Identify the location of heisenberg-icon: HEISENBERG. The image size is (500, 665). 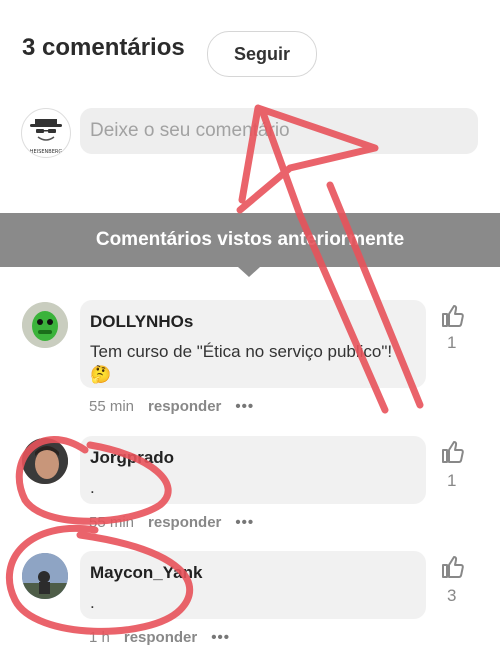
(46, 137).